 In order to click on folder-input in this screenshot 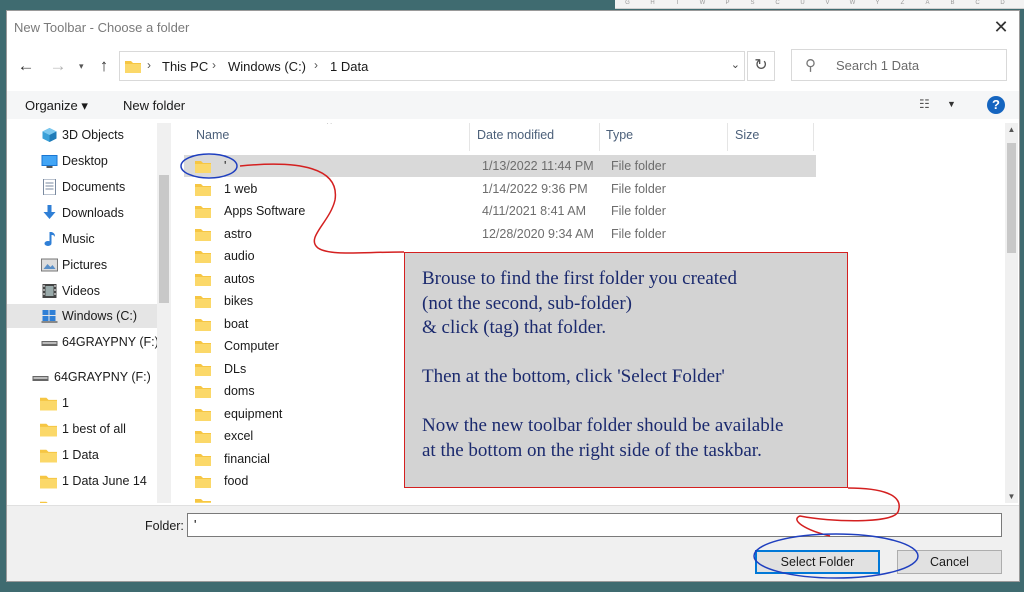, I will do `click(594, 525)`.